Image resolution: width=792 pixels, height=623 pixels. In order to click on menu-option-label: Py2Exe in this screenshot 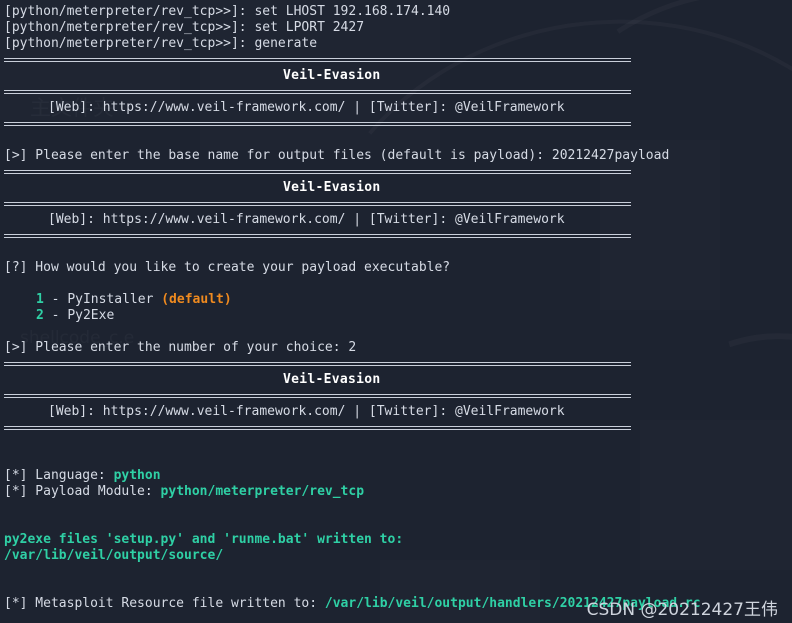, I will do `click(91, 315)`.